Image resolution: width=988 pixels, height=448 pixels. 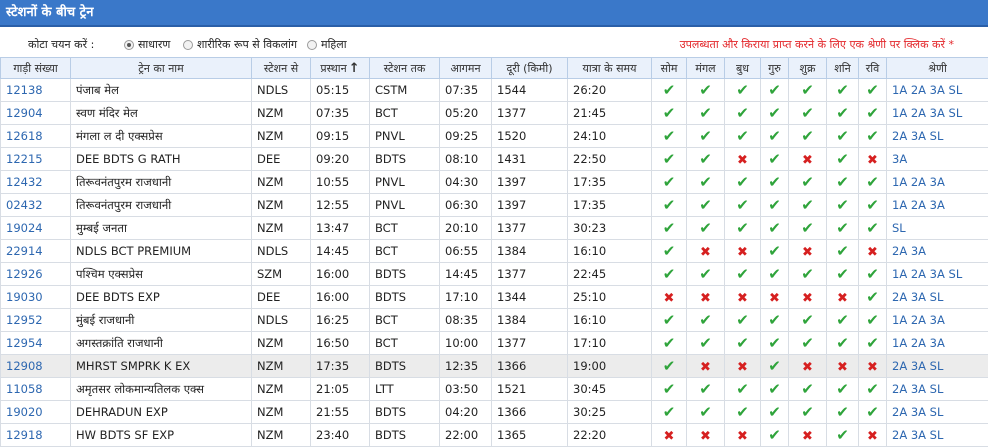 What do you see at coordinates (465, 68) in the screenshot?
I see `col-arrival: आगमन` at bounding box center [465, 68].